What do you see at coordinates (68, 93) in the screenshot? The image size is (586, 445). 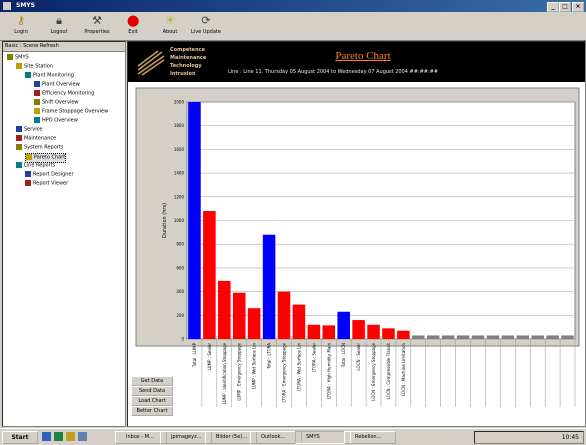 I see `tree-node-label: Efficiency Monitoring` at bounding box center [68, 93].